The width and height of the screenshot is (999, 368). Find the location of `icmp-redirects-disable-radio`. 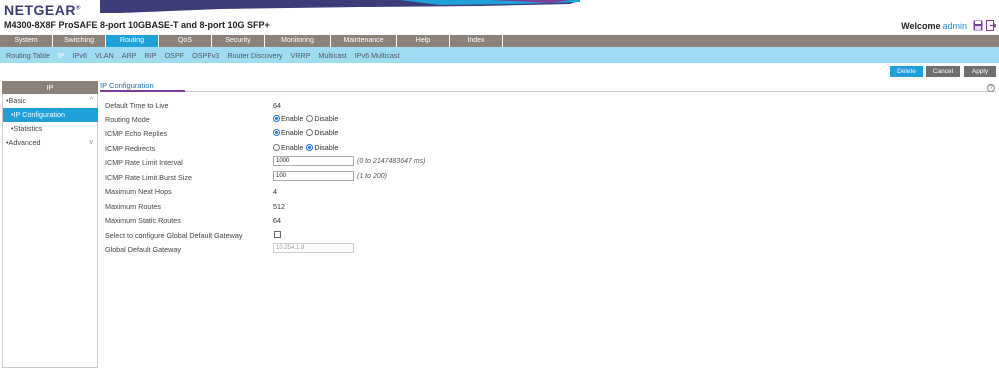

icmp-redirects-disable-radio is located at coordinates (310, 147).